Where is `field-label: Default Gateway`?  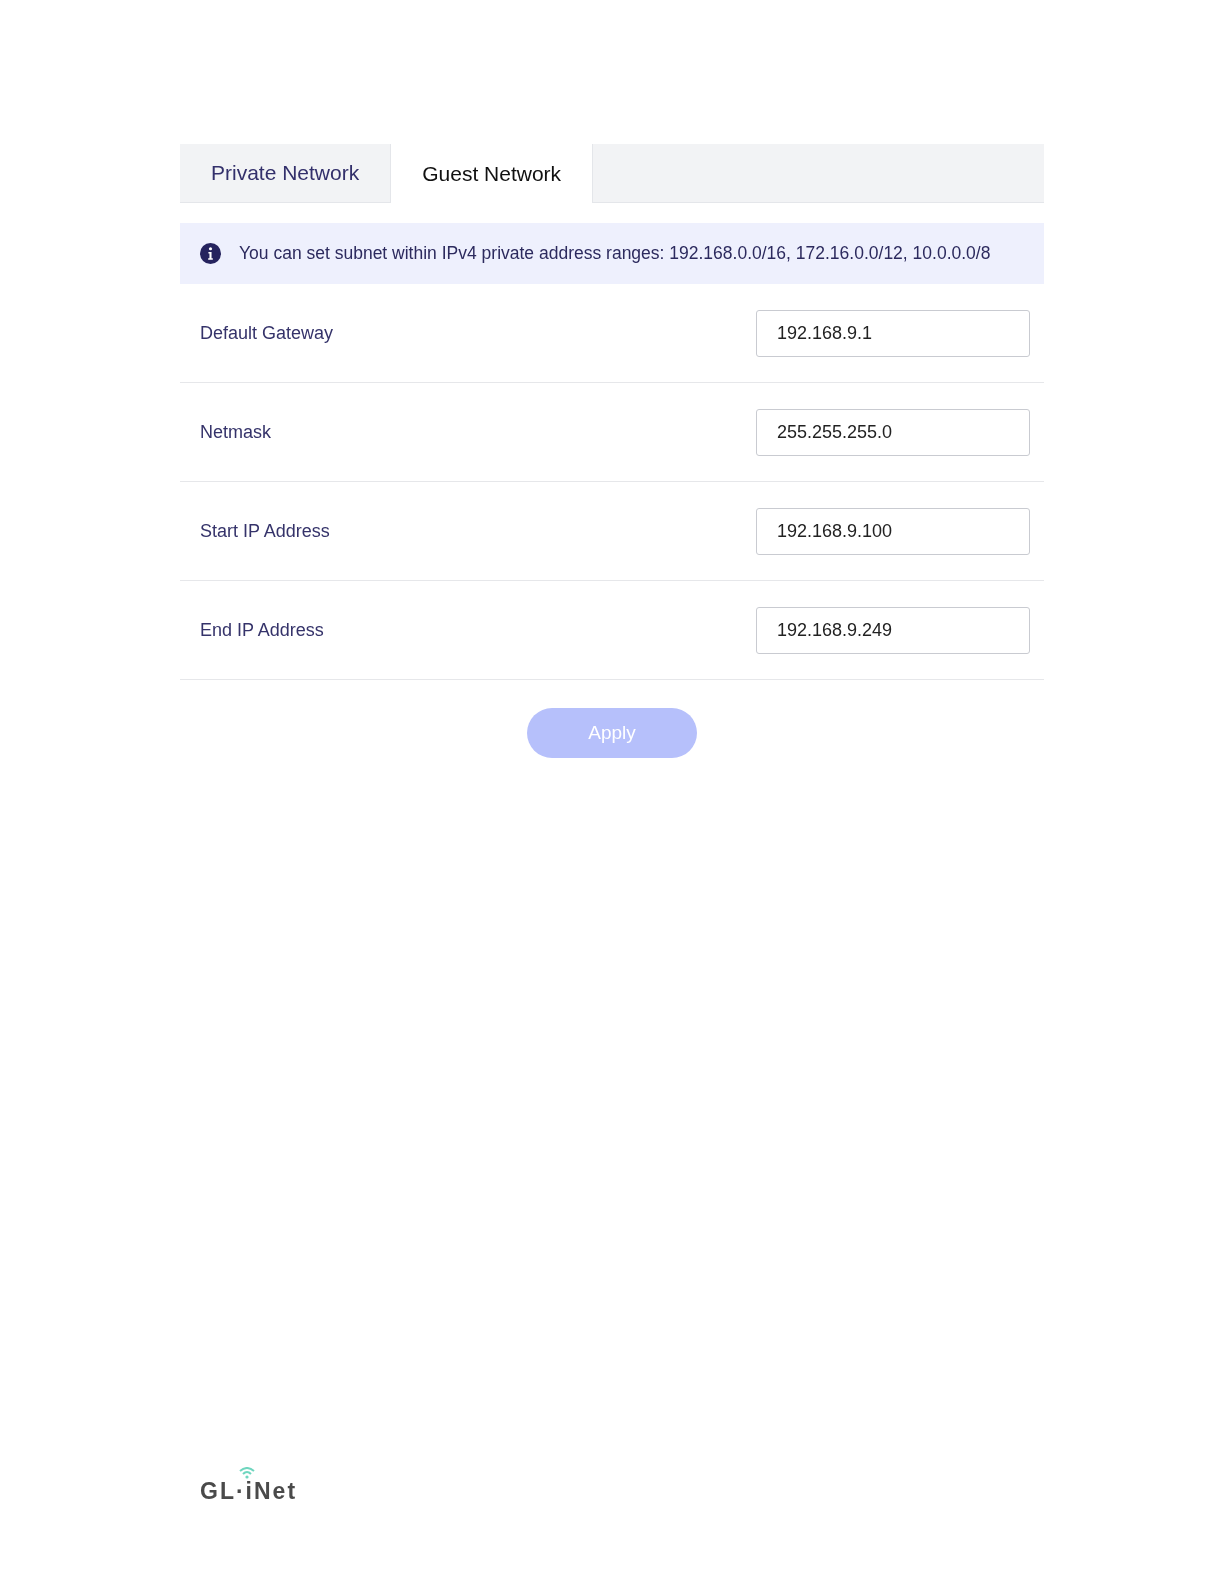 field-label: Default Gateway is located at coordinates (267, 333).